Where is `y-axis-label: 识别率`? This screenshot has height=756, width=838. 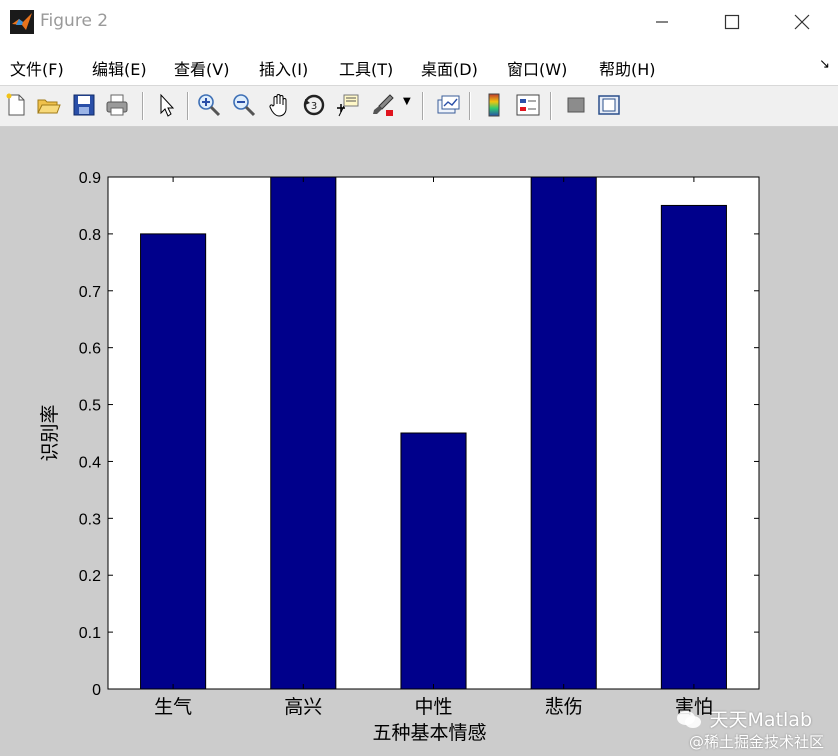 y-axis-label: 识别率 is located at coordinates (50, 432).